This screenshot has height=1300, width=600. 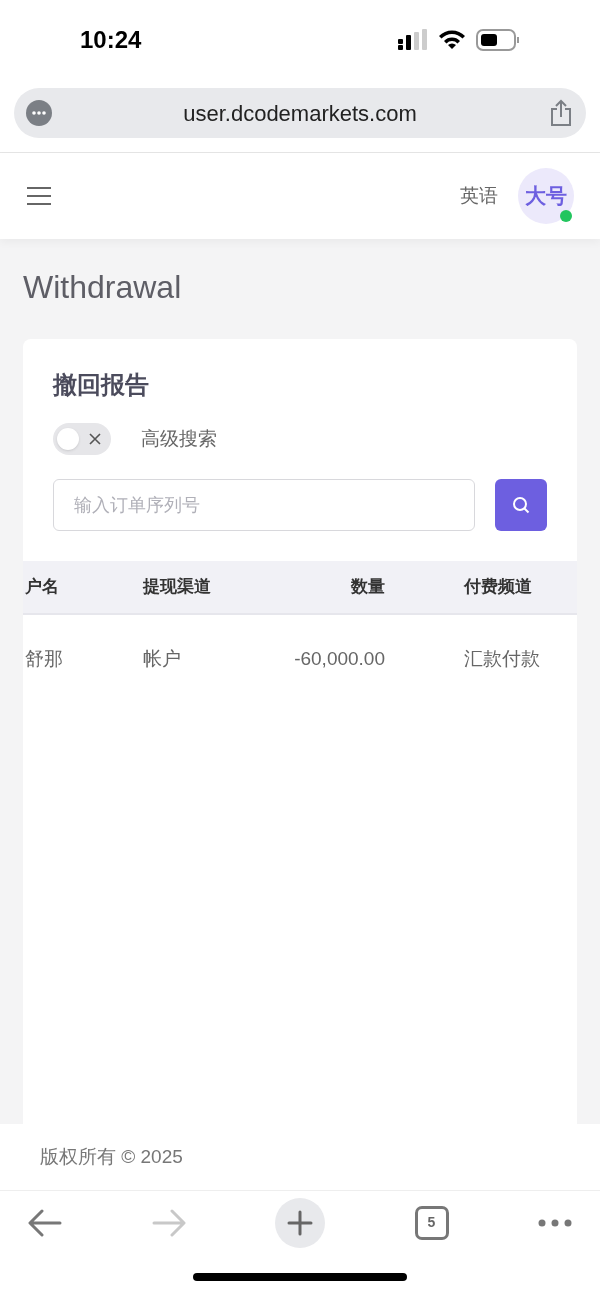 I want to click on cross-icon, so click(x=95, y=439).